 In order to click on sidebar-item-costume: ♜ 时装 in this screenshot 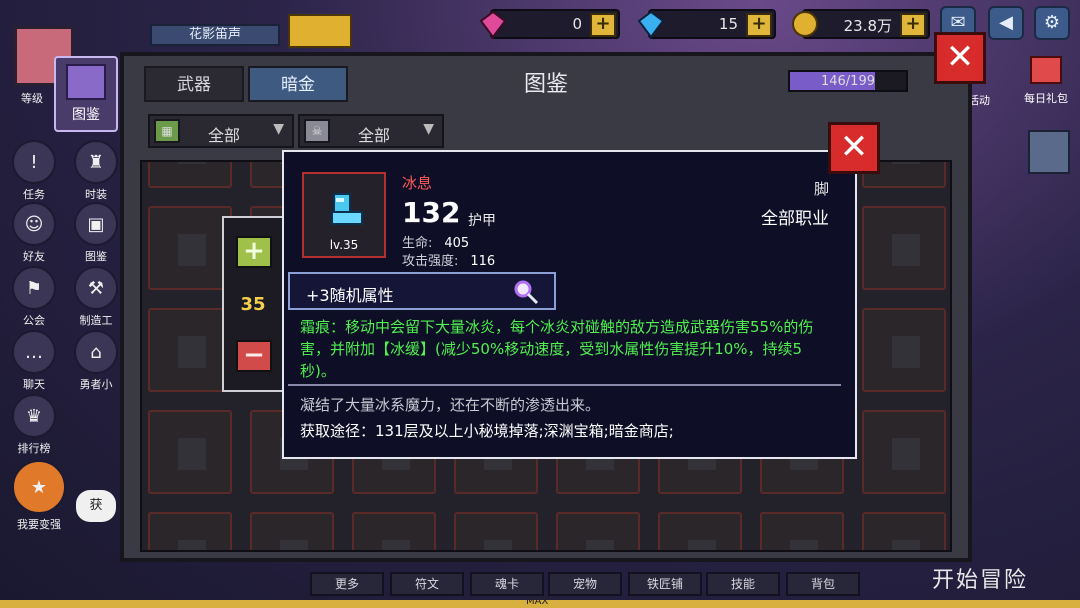, I will do `click(96, 171)`.